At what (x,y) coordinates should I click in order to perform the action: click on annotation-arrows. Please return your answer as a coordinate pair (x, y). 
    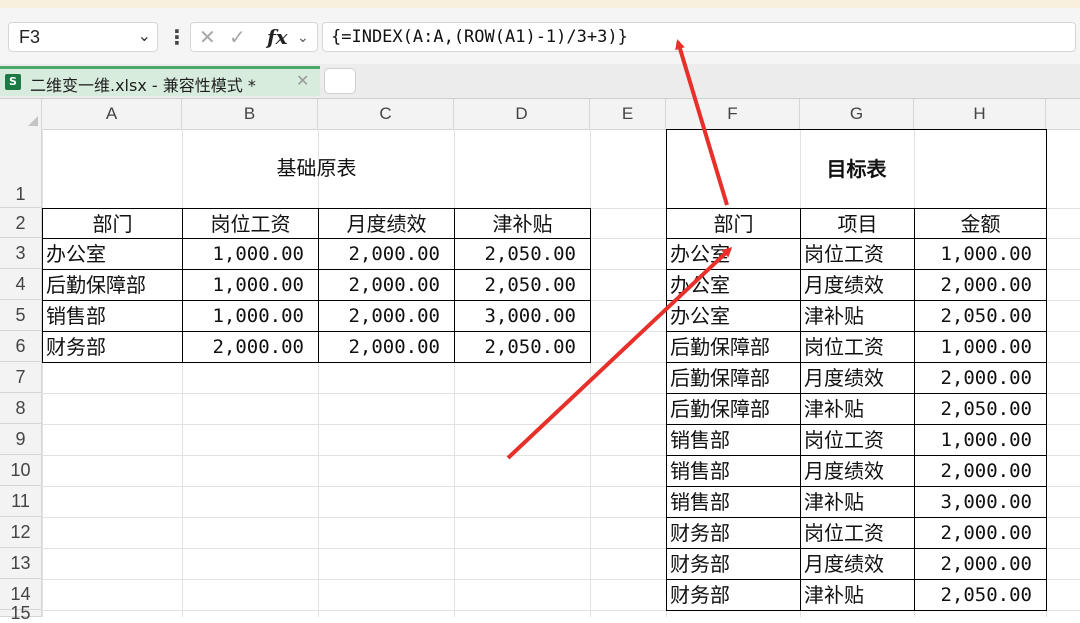
    Looking at the image, I should click on (619, 249).